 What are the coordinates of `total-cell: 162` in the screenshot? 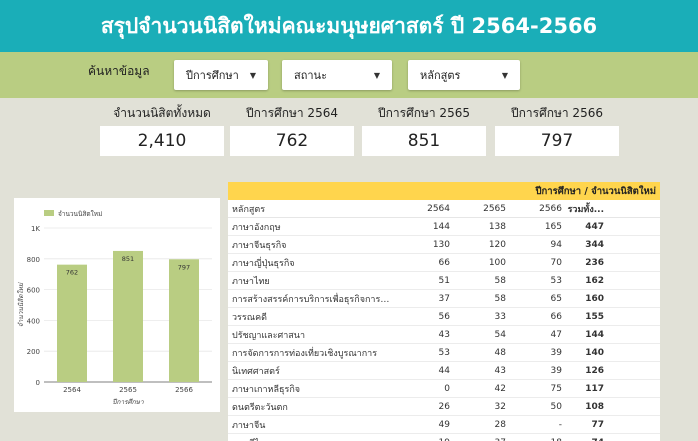 It's located at (594, 280).